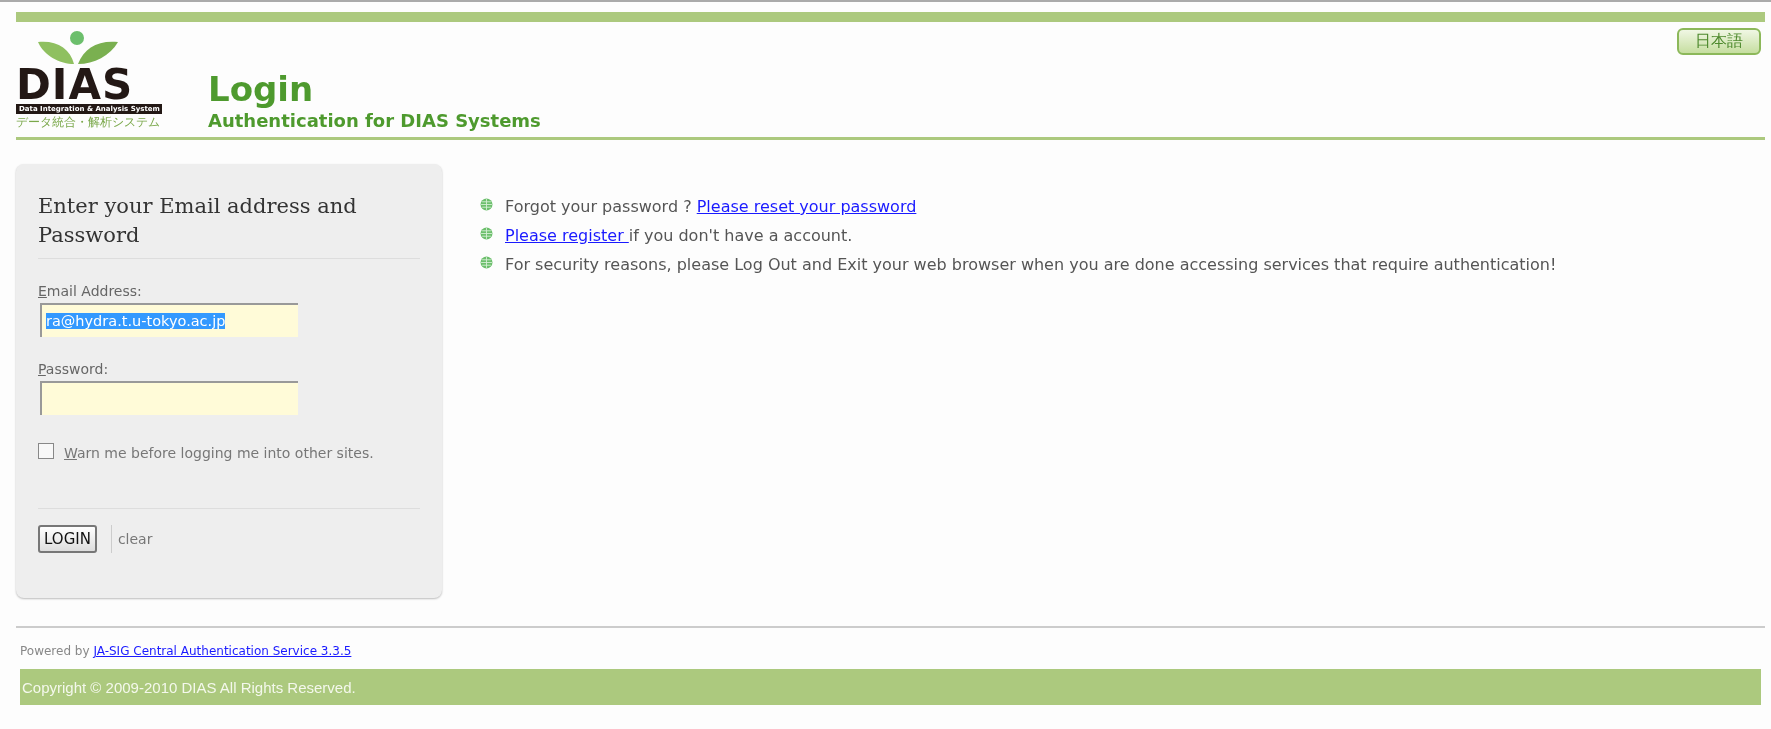 The width and height of the screenshot is (1771, 729). I want to click on login-button: LOGIN, so click(67, 539).